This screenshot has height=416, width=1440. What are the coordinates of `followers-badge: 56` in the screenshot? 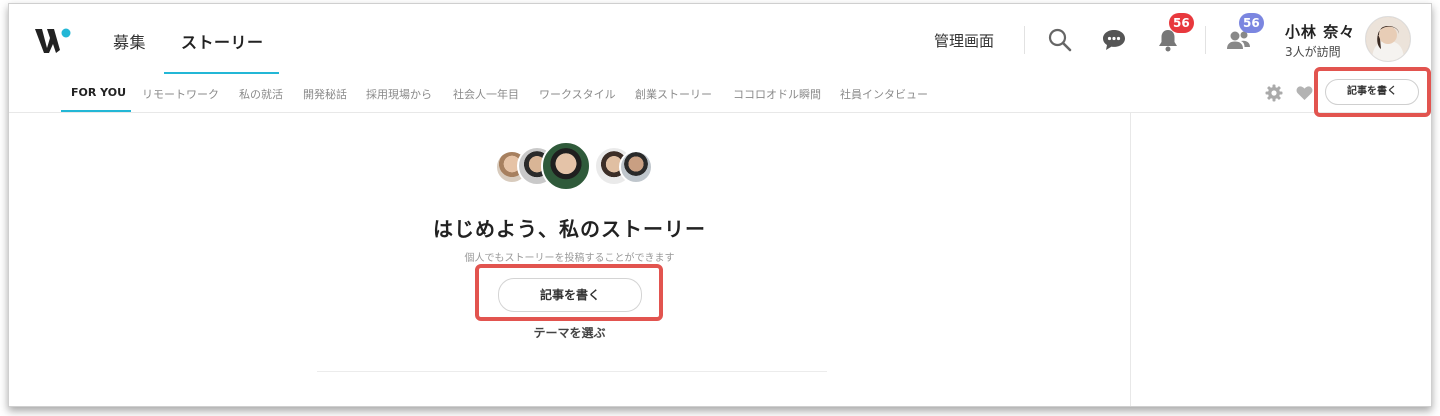 It's located at (1251, 23).